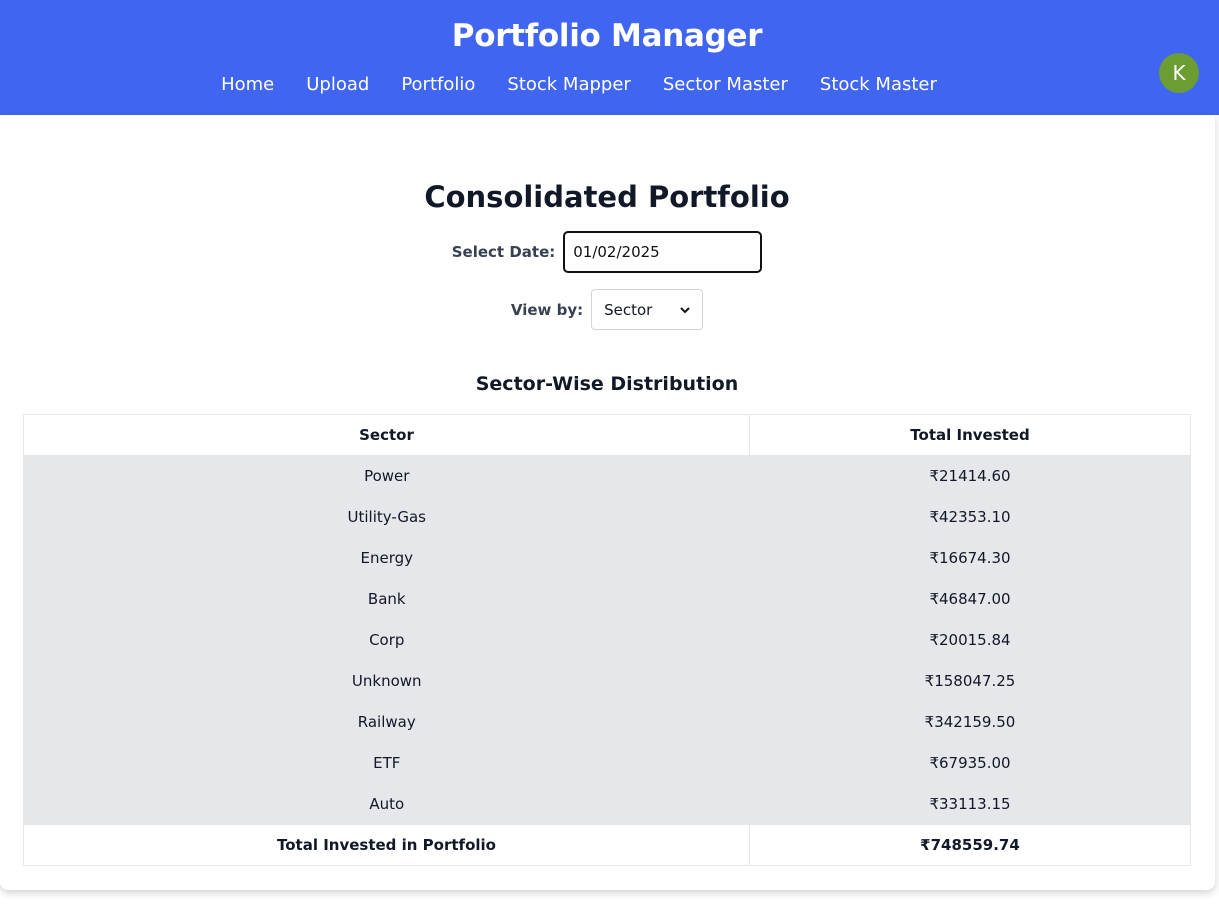  What do you see at coordinates (607, 36) in the screenshot?
I see `app-title: Portfolio Manager` at bounding box center [607, 36].